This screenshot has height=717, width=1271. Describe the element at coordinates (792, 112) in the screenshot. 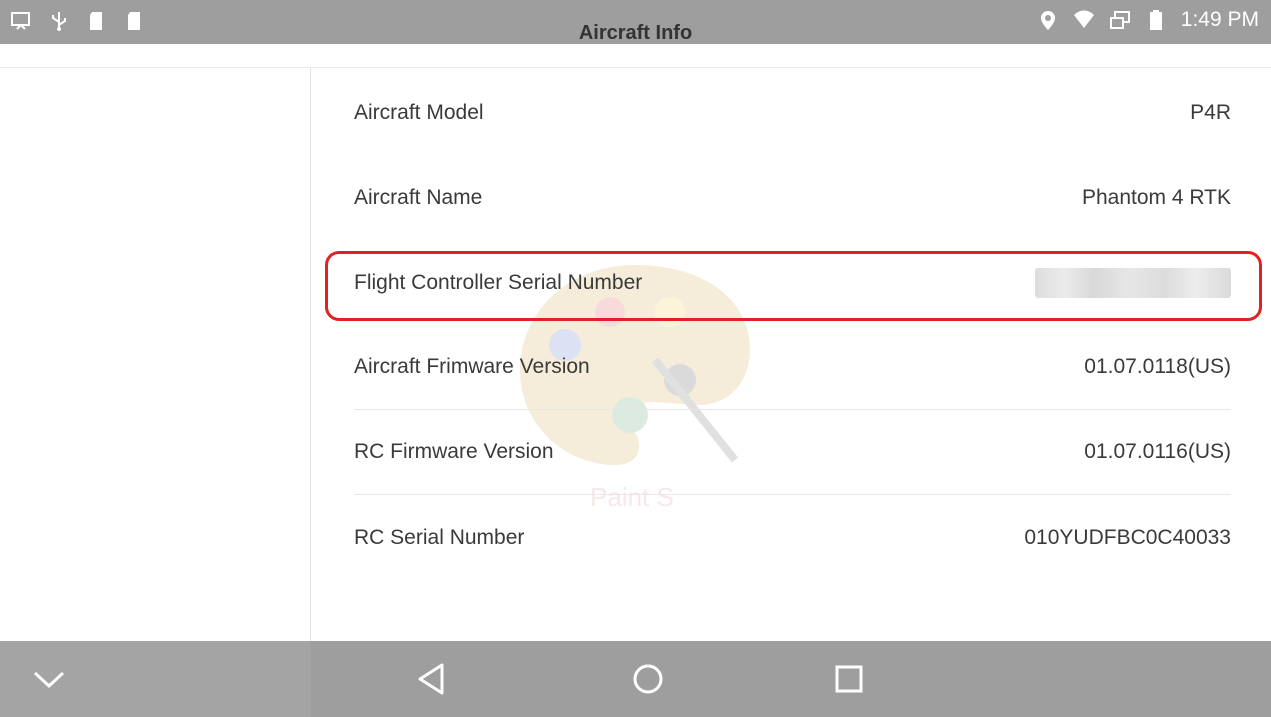

I see `aircraft-model-row: Aircraft Model P4R` at that location.